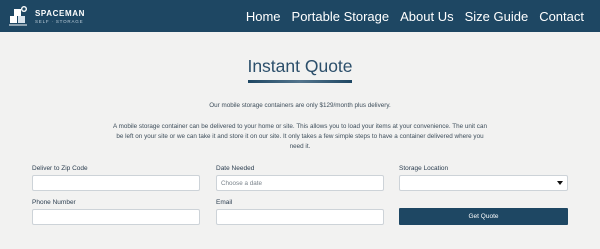 This screenshot has width=600, height=249. What do you see at coordinates (300, 66) in the screenshot?
I see `page-title: Instant Quote` at bounding box center [300, 66].